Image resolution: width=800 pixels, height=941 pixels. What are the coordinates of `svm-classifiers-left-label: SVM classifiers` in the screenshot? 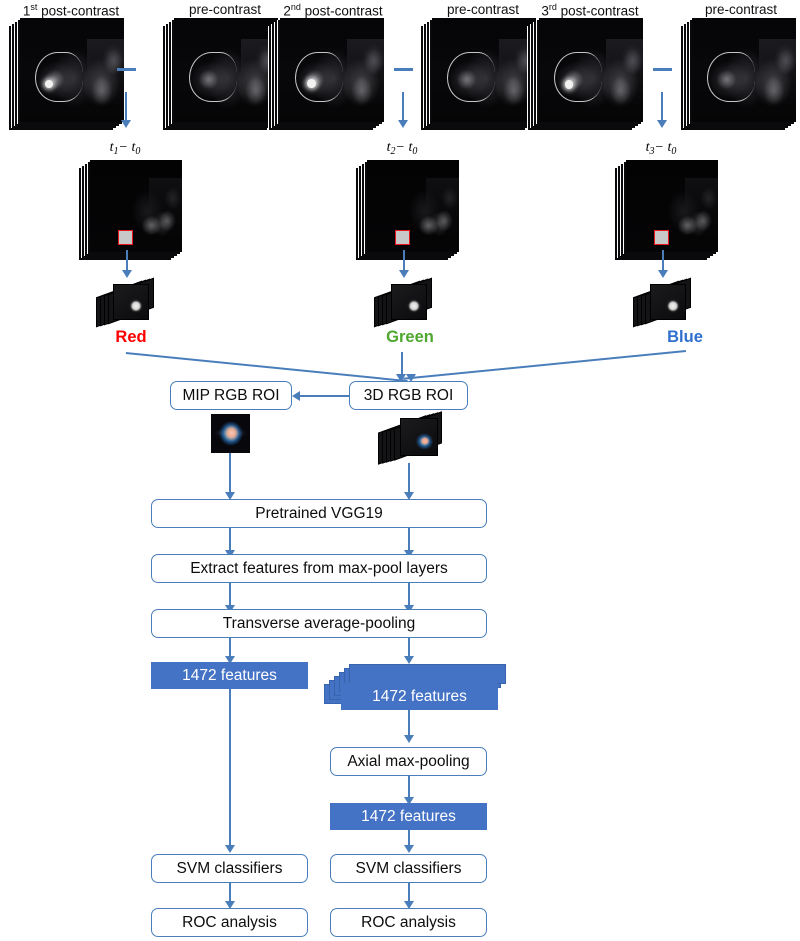 It's located at (229, 868).